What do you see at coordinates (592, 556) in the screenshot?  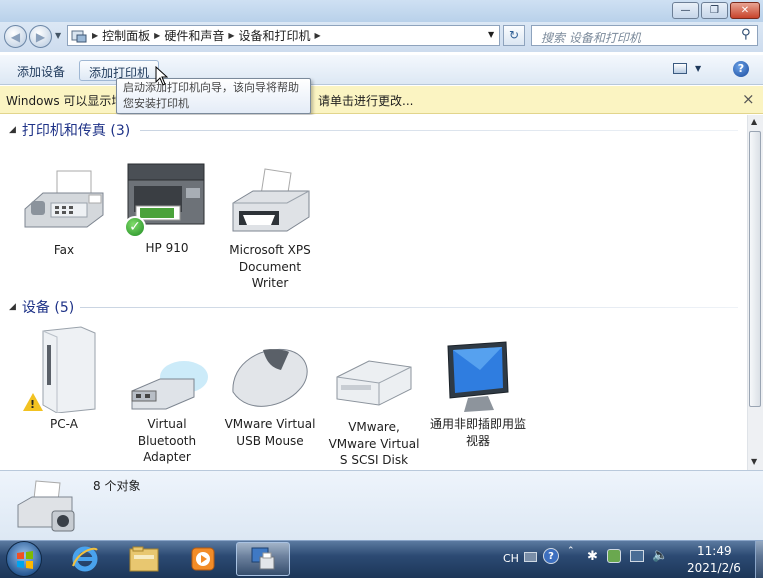 I see `bluetooth-icon: ✱` at bounding box center [592, 556].